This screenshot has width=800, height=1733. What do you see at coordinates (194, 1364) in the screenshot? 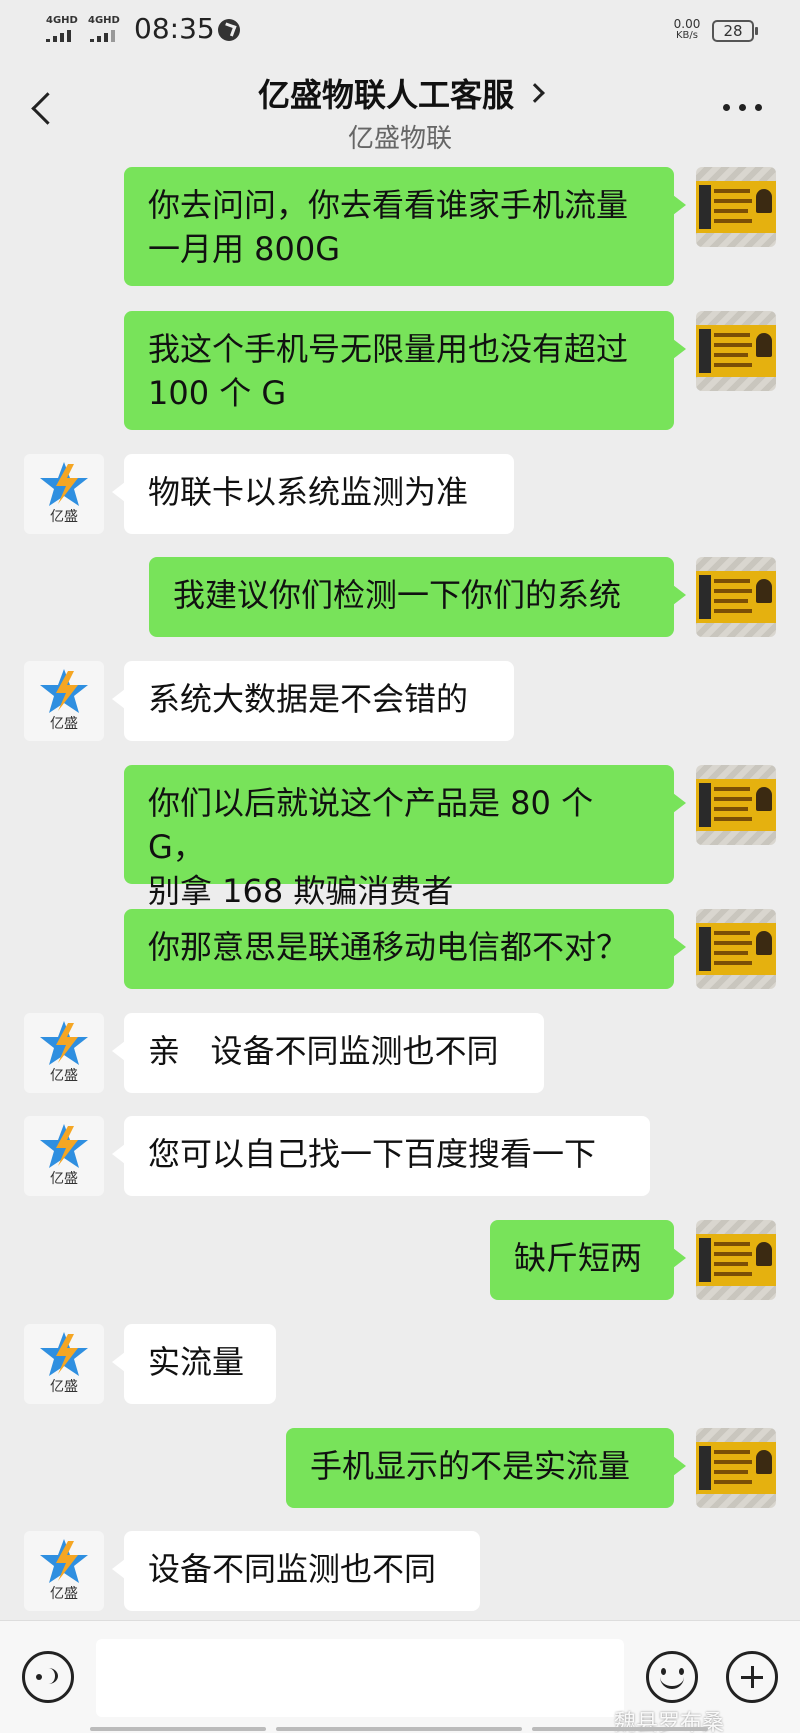
I see `message-bubble-incoming: 实流量` at bounding box center [194, 1364].